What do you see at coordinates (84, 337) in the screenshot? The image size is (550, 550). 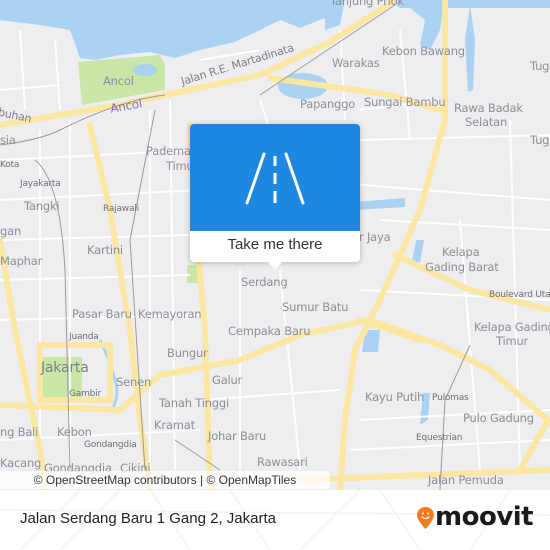 I see `label-juanda: Juanda` at bounding box center [84, 337].